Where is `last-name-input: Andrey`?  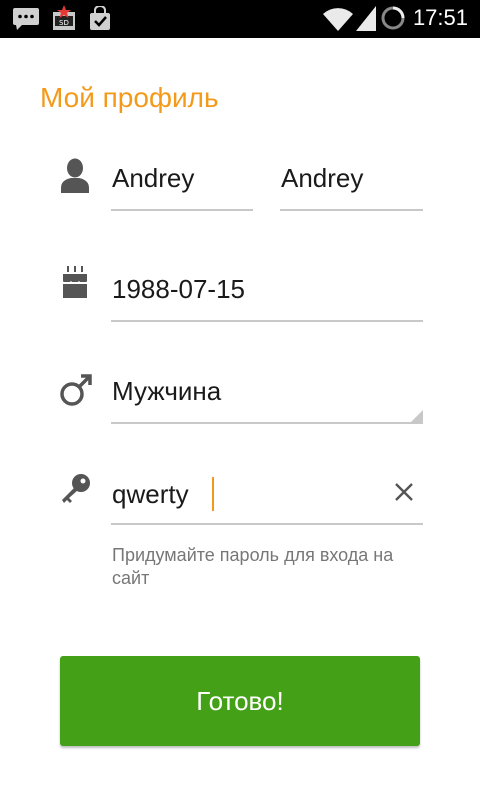 last-name-input: Andrey is located at coordinates (322, 178).